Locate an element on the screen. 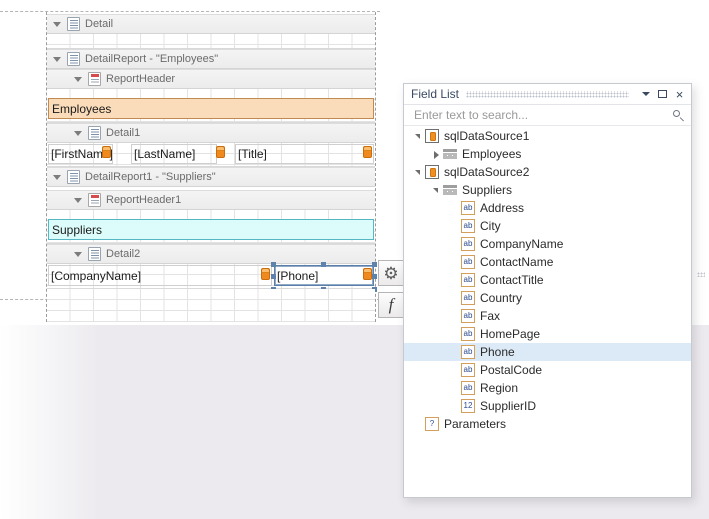 This screenshot has width=709, height=519. band-header-detailreport: DetailReport - "Employees" is located at coordinates (211, 59).